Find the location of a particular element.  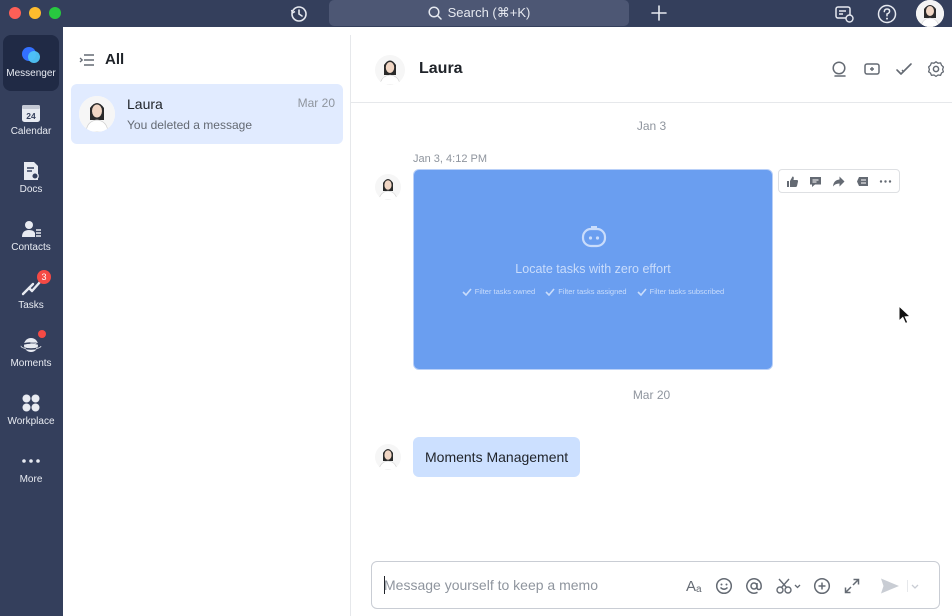

image-filter-label: Filter tasks assigned is located at coordinates (592, 291).